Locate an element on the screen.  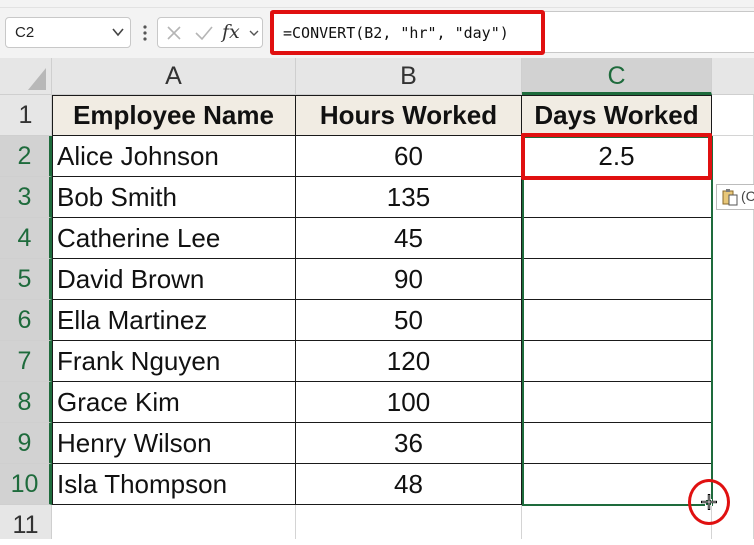
cell-hours-worked: 48 is located at coordinates (409, 484).